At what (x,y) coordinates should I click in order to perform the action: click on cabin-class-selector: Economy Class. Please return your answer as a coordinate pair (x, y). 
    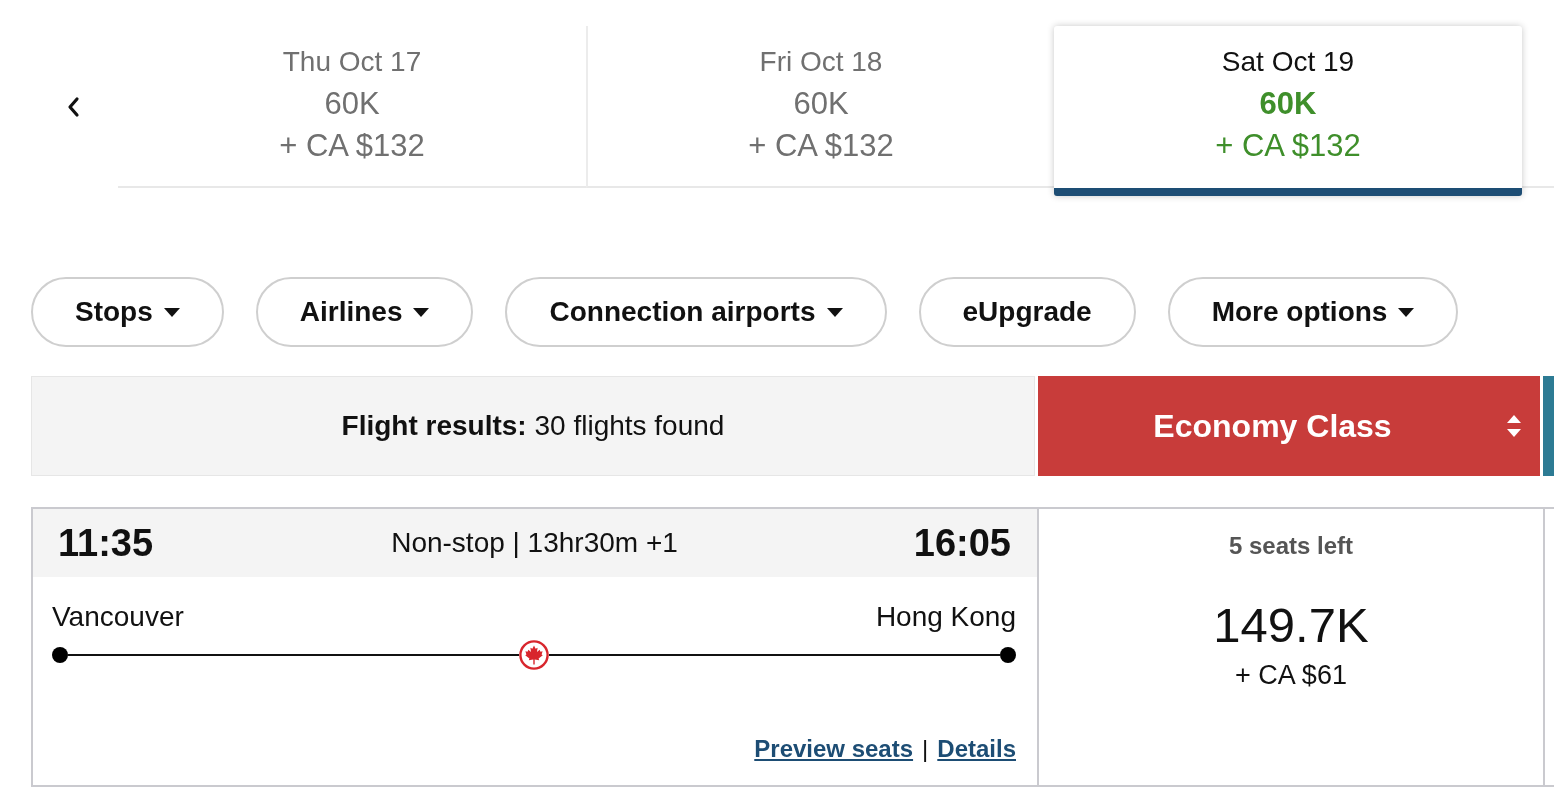
    Looking at the image, I should click on (1289, 426).